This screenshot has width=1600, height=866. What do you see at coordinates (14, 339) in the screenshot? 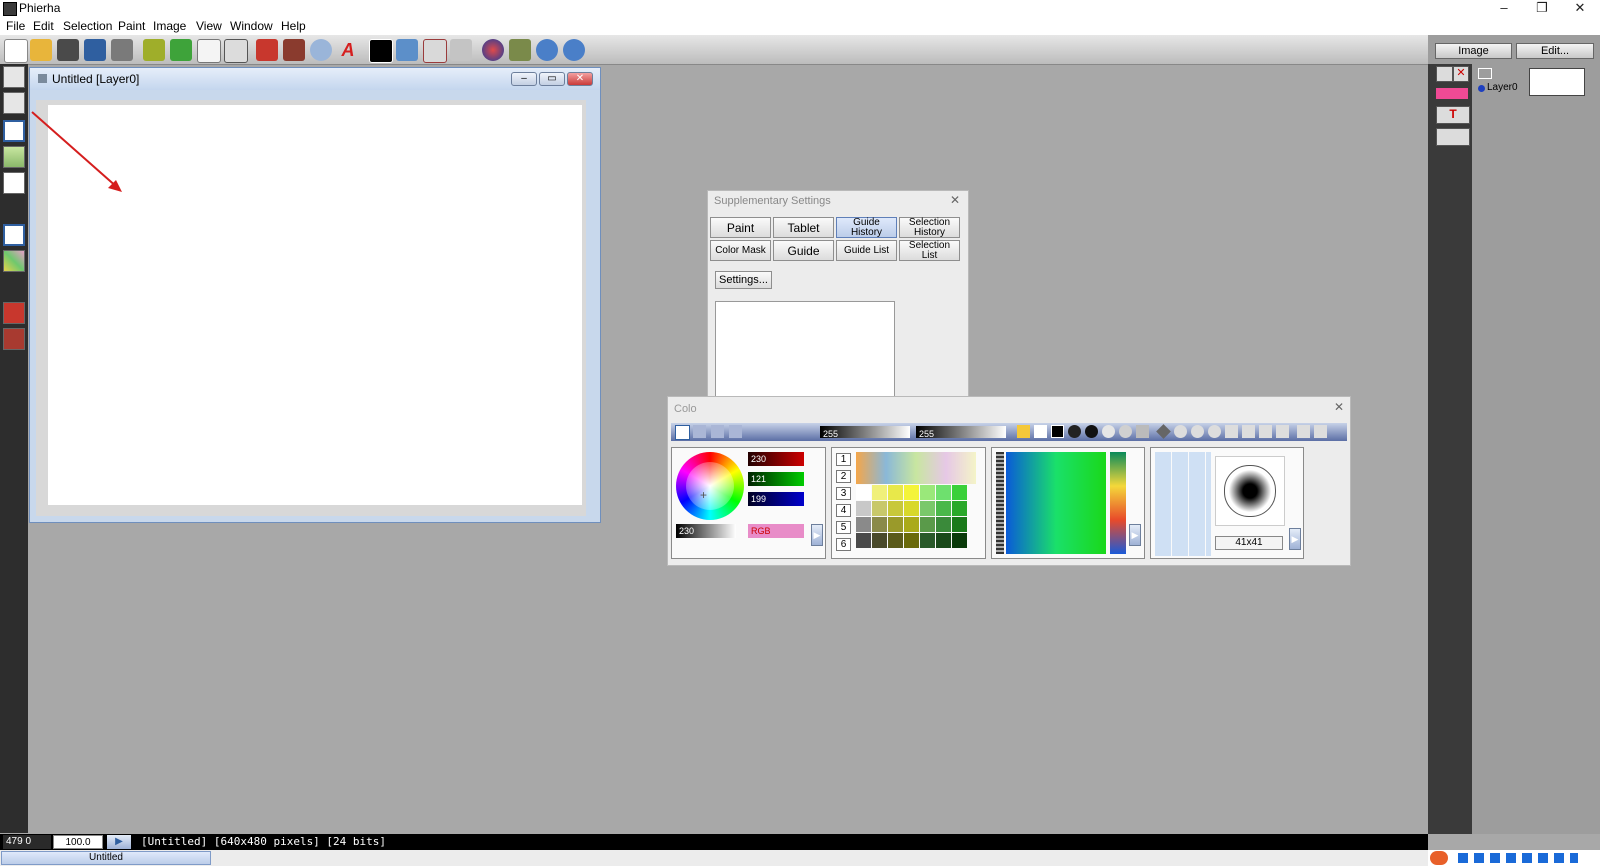
I see `smudge-tool-icon` at bounding box center [14, 339].